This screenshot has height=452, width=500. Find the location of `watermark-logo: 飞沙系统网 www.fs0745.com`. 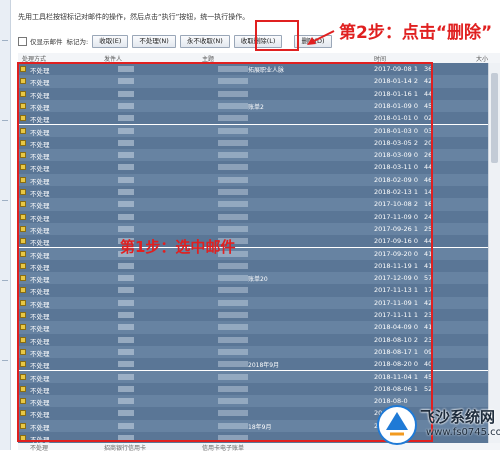

watermark-logo: 飞沙系统网 www.fs0745.com is located at coordinates (438, 425).